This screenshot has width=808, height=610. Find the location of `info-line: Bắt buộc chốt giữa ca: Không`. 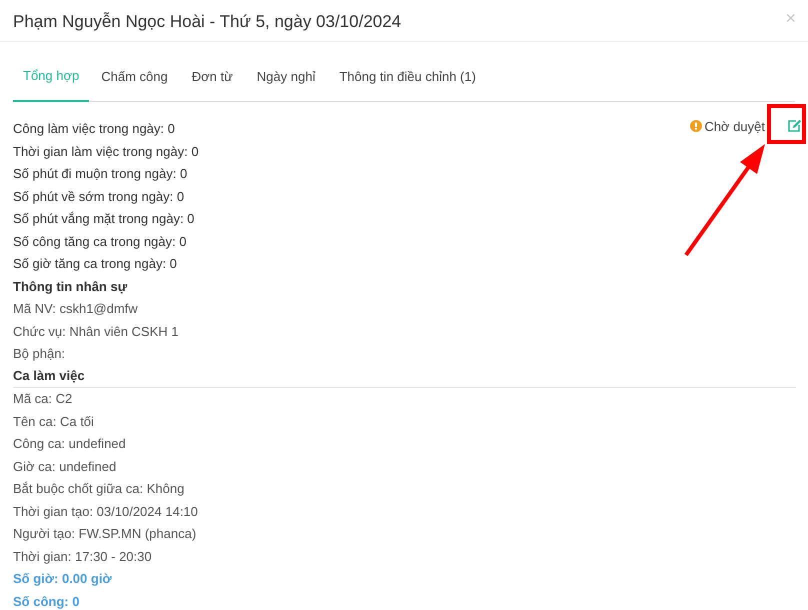

info-line: Bắt buộc chốt giữa ca: Không is located at coordinates (98, 489).